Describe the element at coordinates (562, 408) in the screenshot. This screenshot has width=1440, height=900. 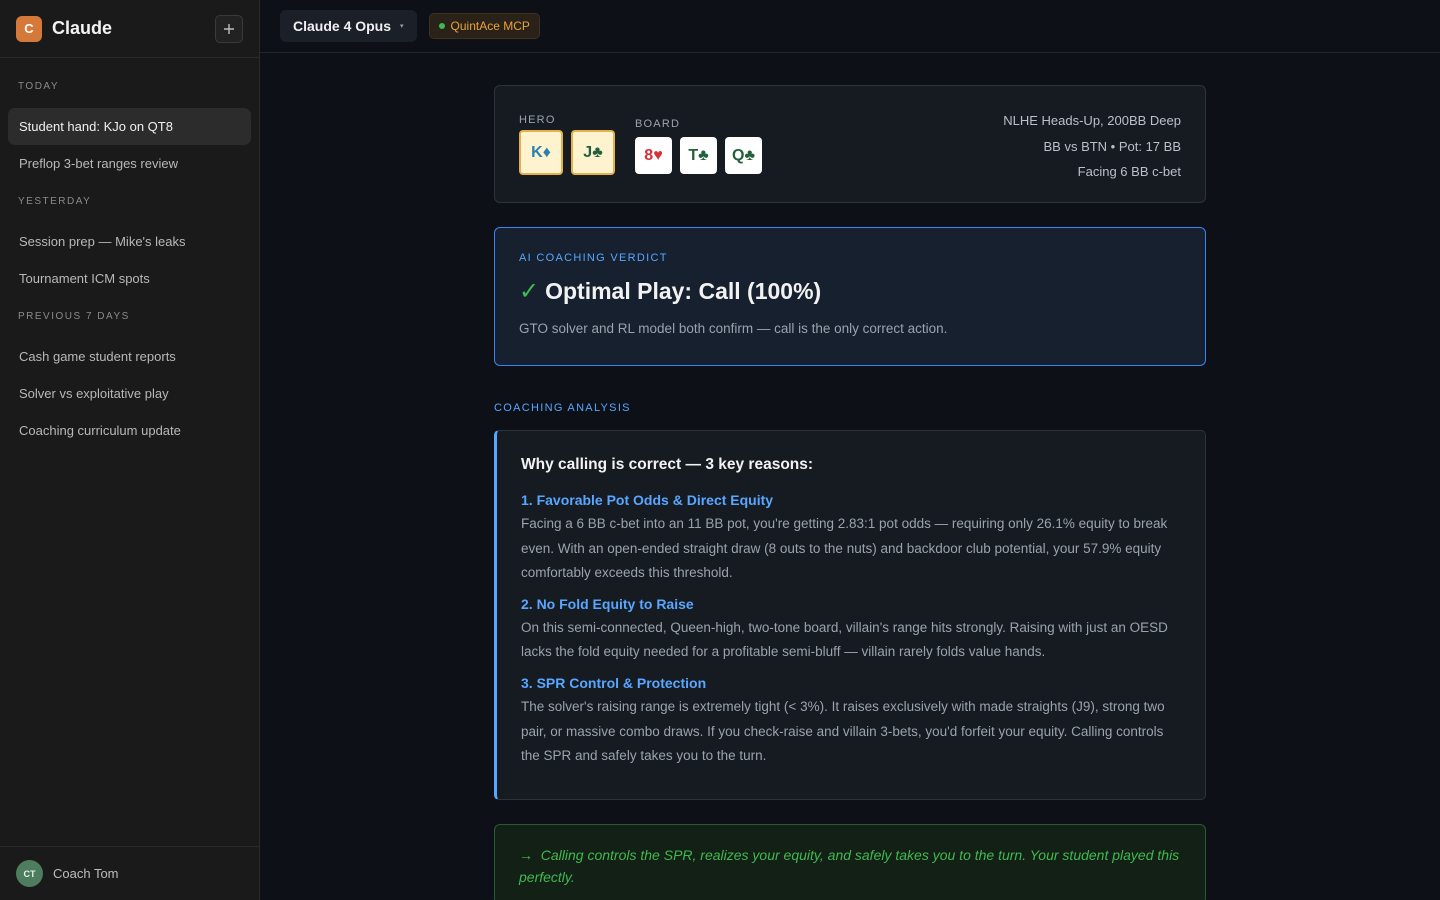
I see `analysis-section-label: COACHING ANALYSIS` at that location.